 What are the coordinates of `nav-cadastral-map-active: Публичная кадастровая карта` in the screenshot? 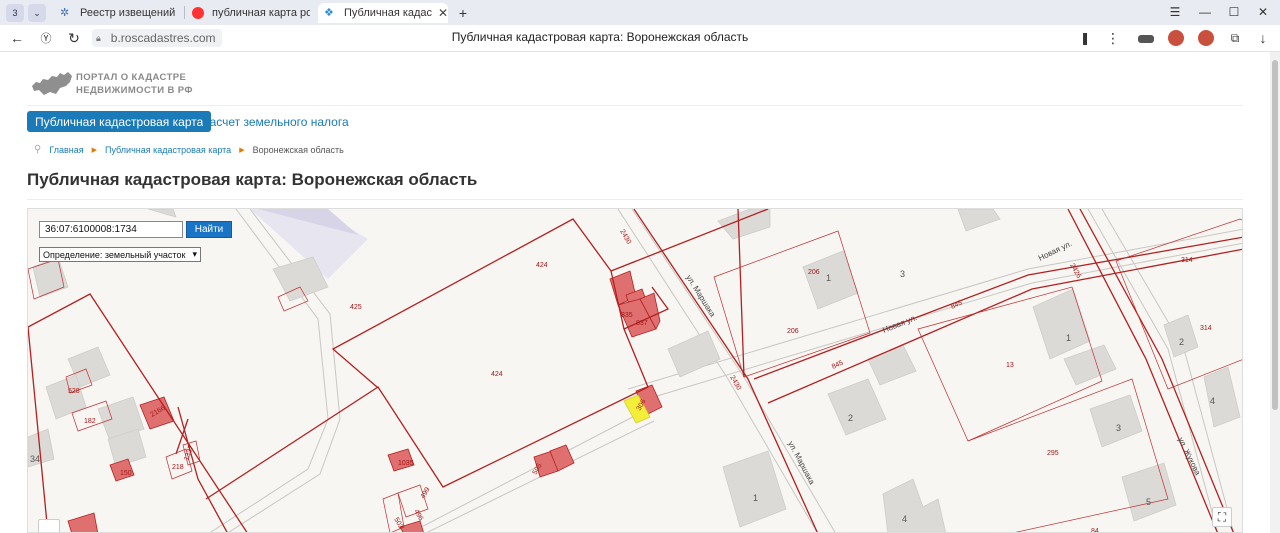 It's located at (119, 121).